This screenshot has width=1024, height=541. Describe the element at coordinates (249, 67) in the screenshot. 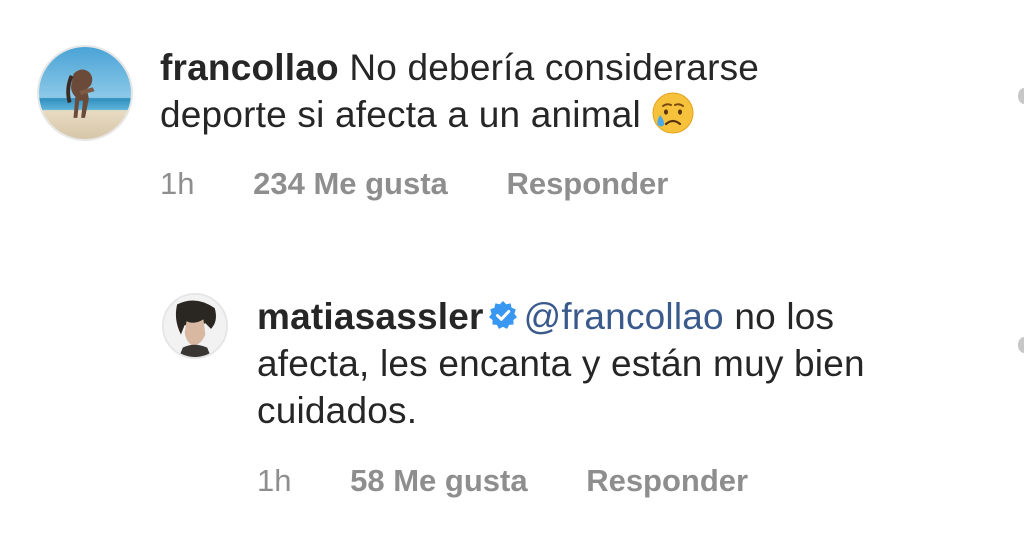

I see `comment-1-username: francollao` at that location.